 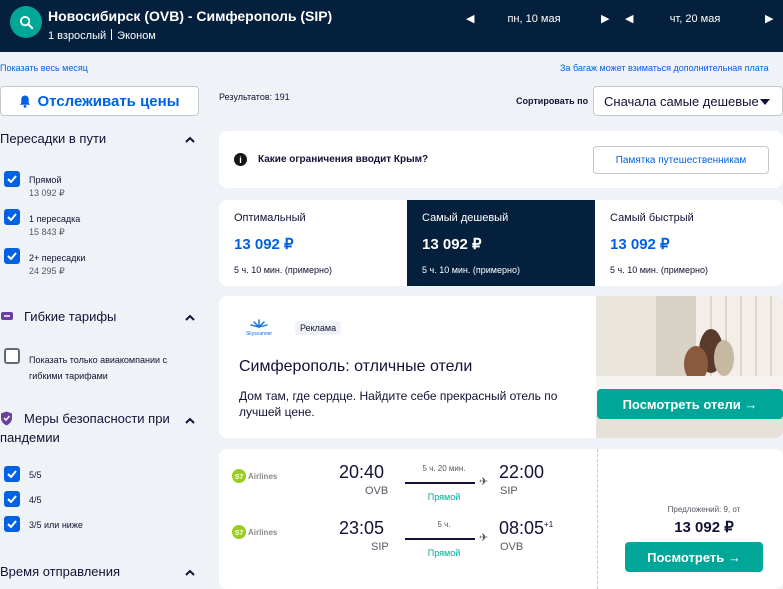 I want to click on outbound-duration: 5 ч. 20 мин., so click(x=444, y=468).